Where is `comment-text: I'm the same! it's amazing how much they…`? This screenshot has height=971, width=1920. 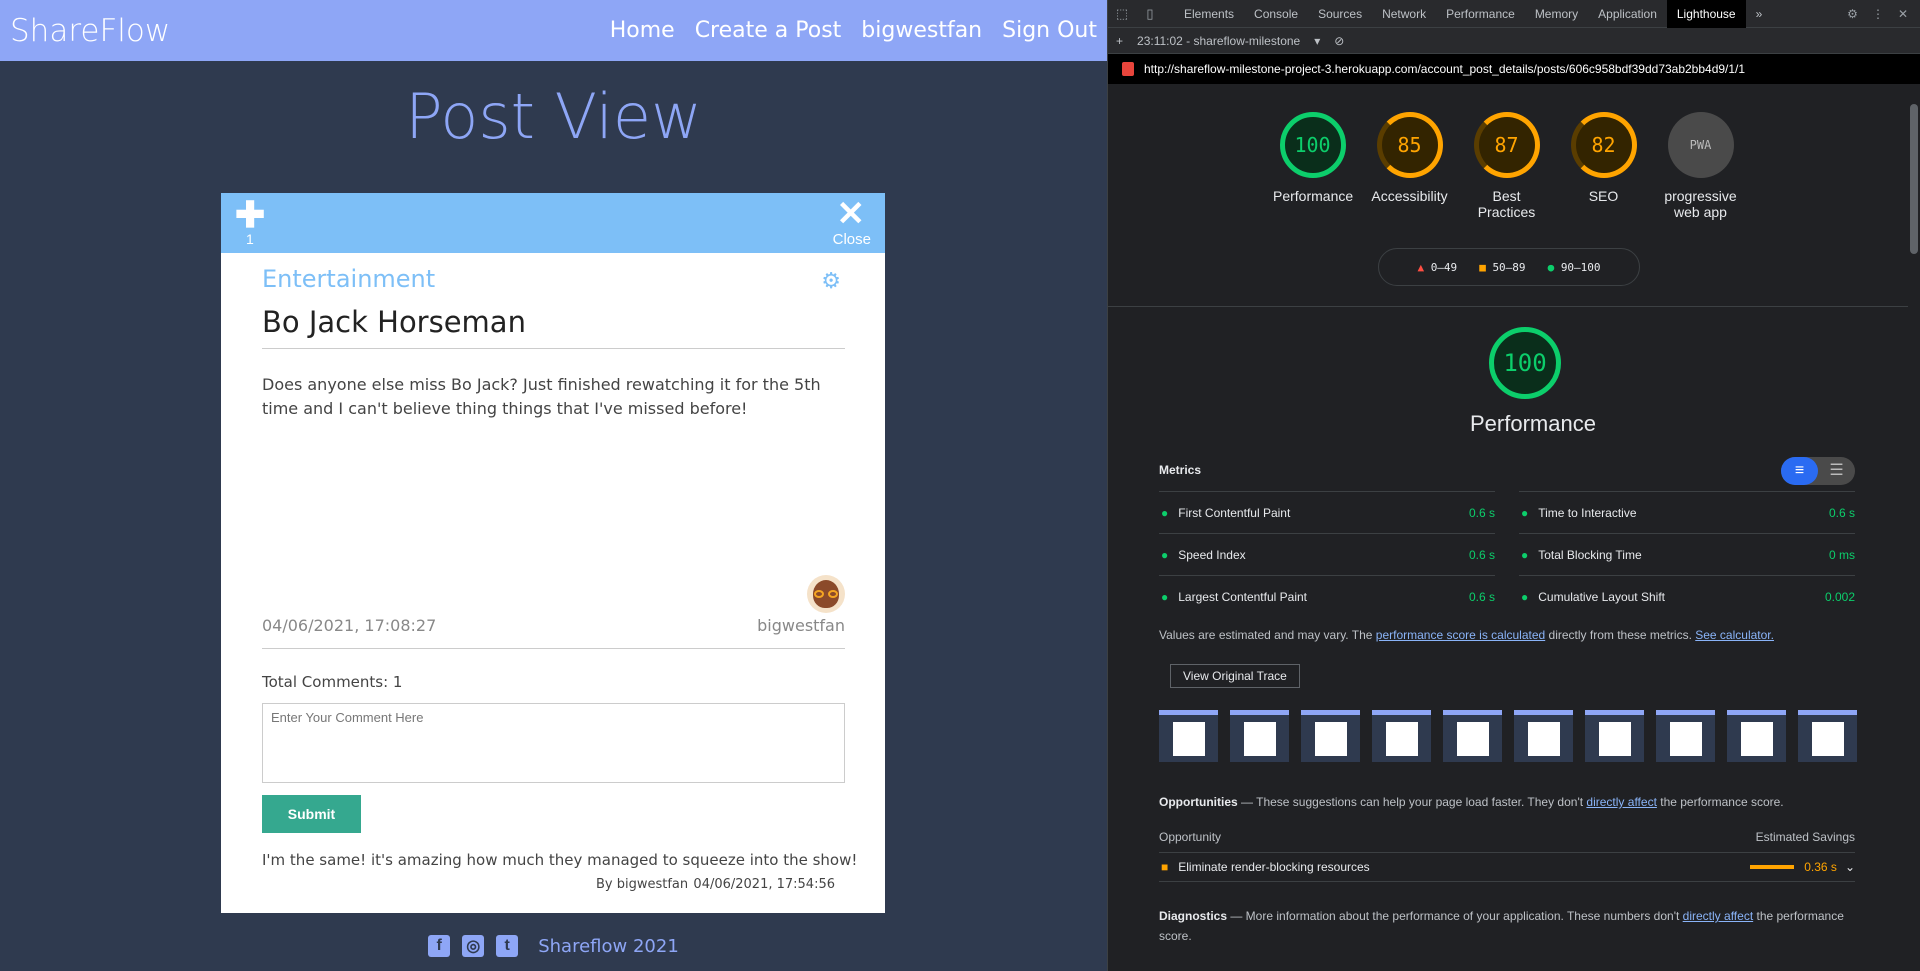
comment-text: I'm the same! it's amazing how much they… is located at coordinates (560, 860).